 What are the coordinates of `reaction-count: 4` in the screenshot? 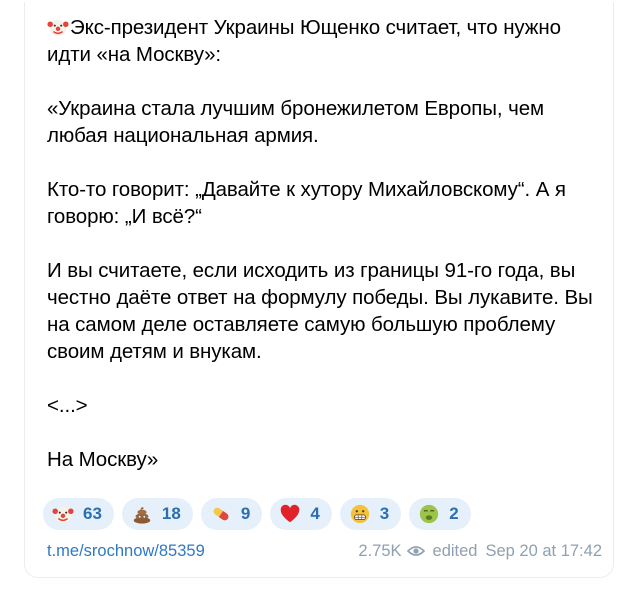 It's located at (315, 513).